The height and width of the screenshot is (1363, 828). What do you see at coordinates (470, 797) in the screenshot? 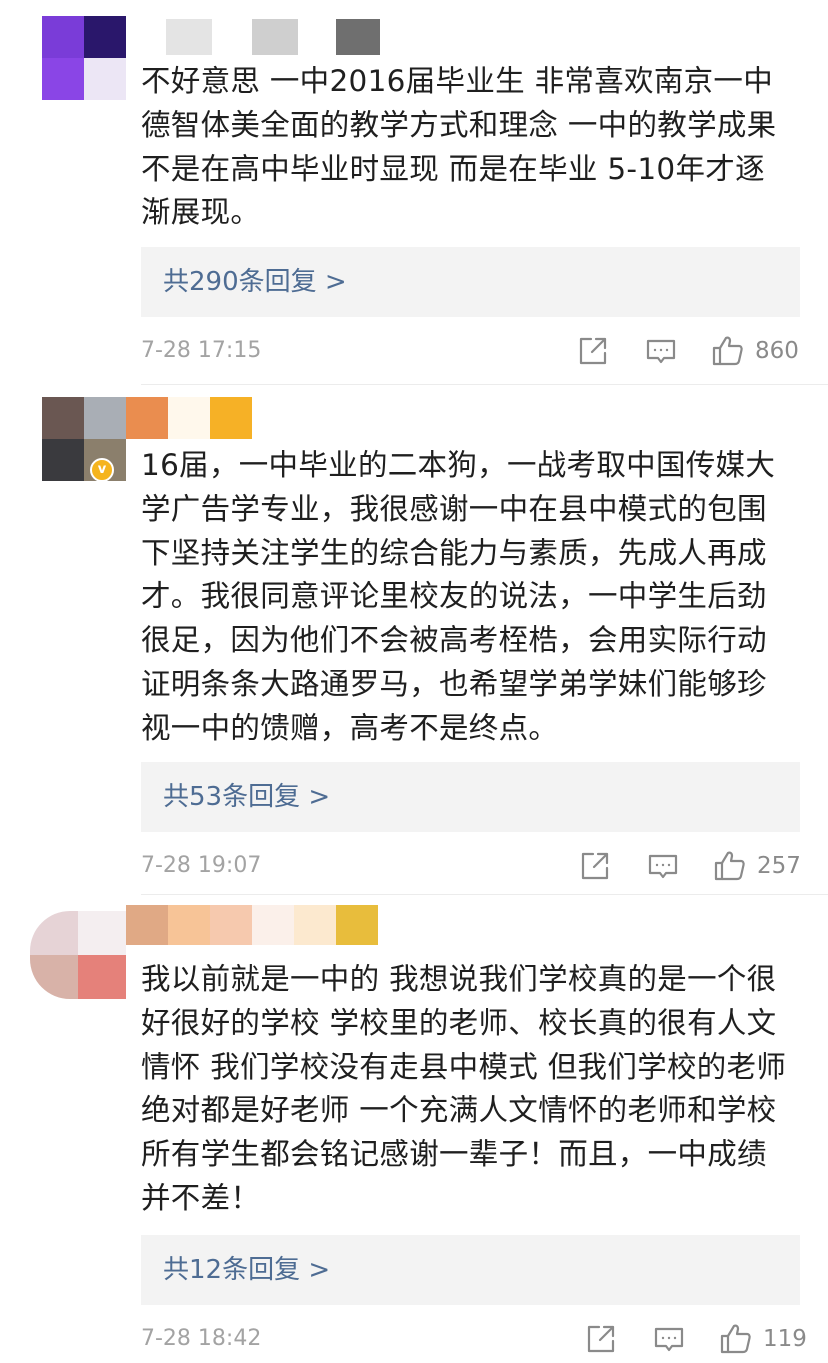
I see `view-replies-button: 共53条回复 >` at bounding box center [470, 797].